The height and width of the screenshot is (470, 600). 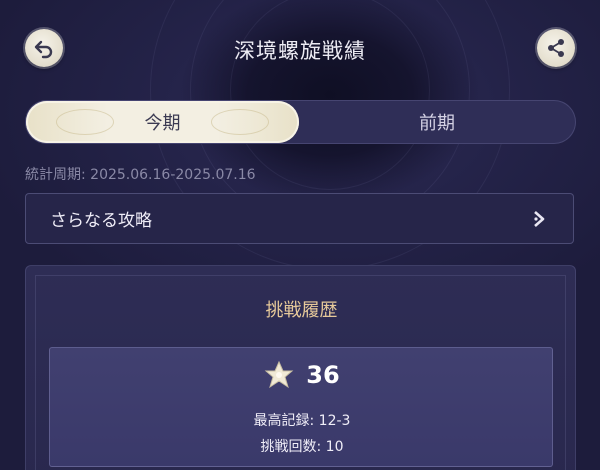 I want to click on page-title: 深境螺旋戦績, so click(x=300, y=51).